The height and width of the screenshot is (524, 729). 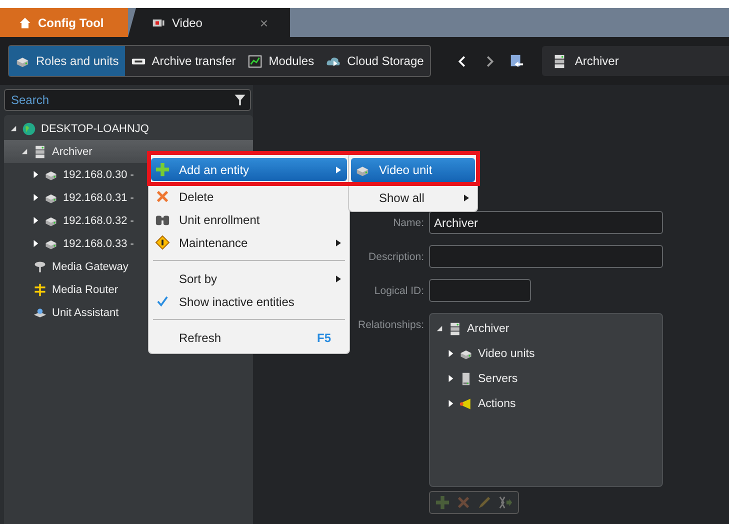 I want to click on breadcrumb-label: Archiver, so click(x=596, y=61).